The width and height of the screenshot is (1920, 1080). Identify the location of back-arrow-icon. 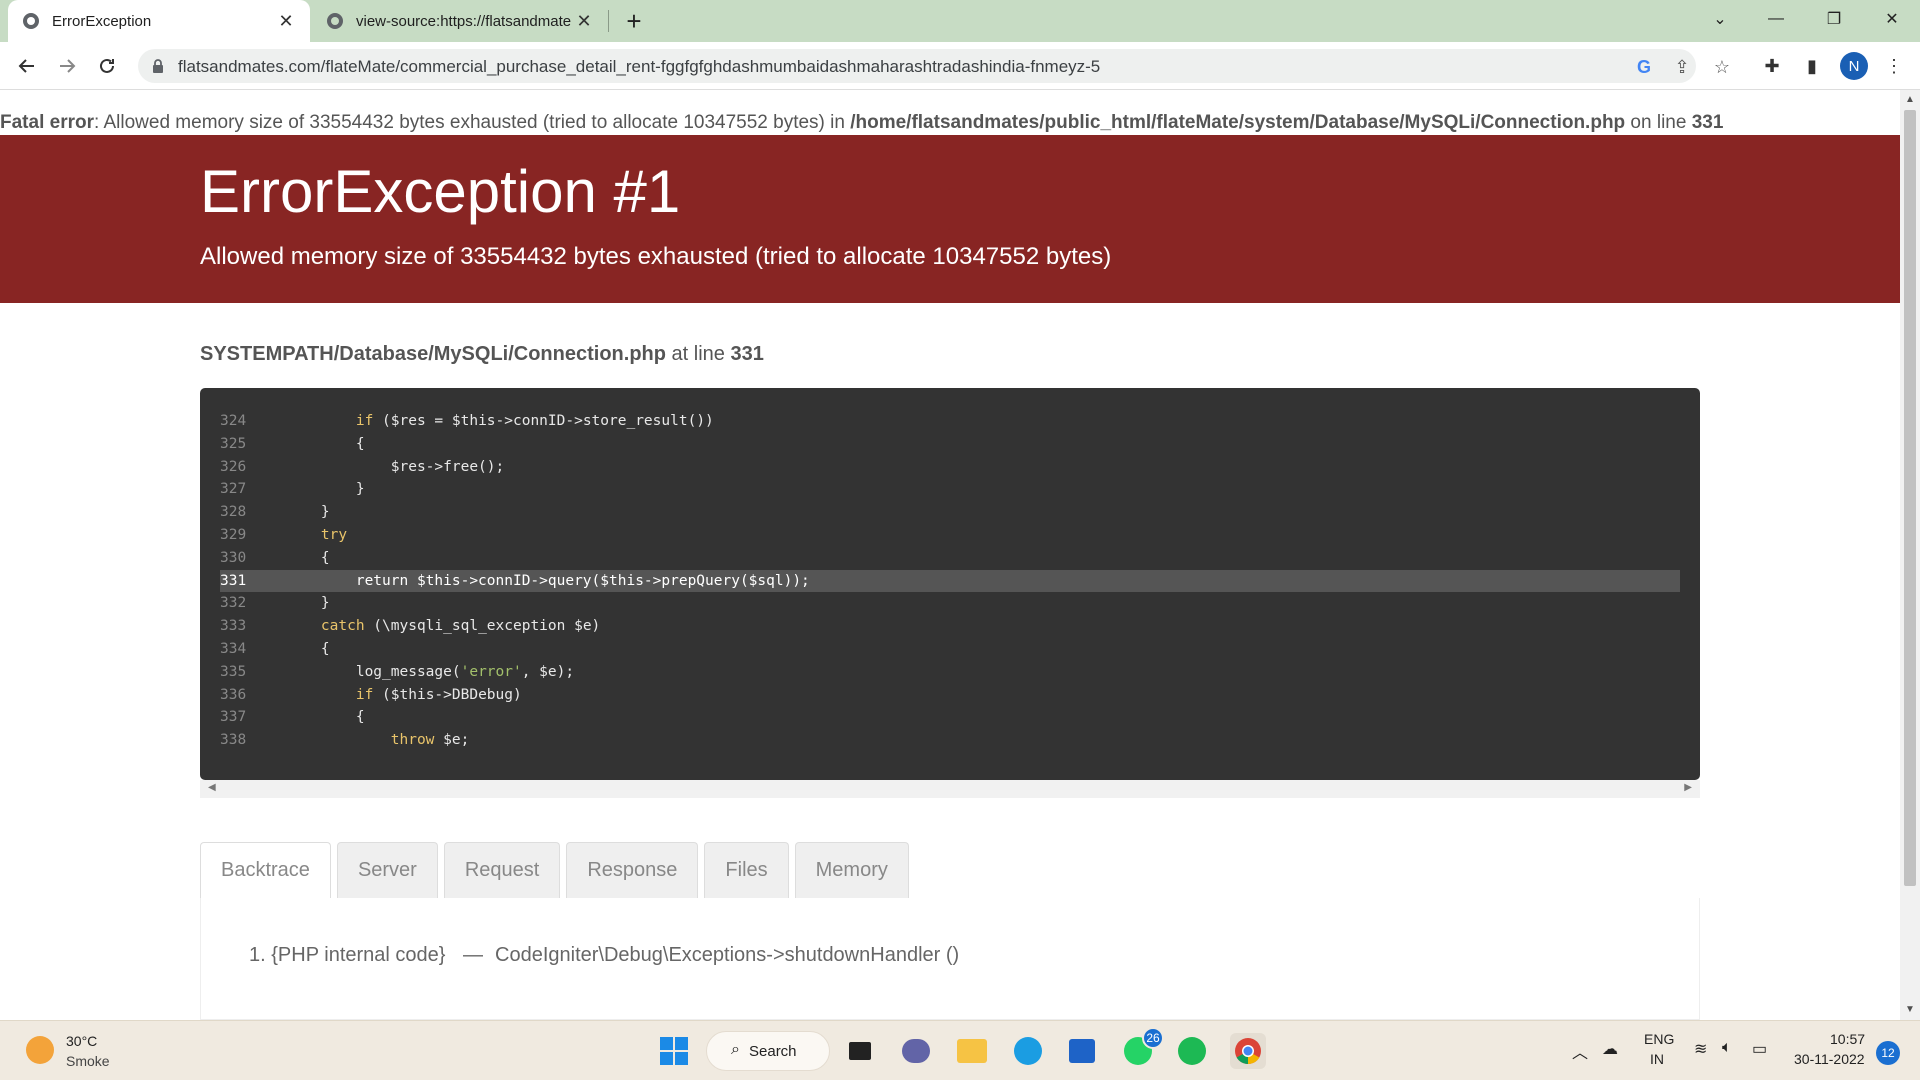
(26, 66).